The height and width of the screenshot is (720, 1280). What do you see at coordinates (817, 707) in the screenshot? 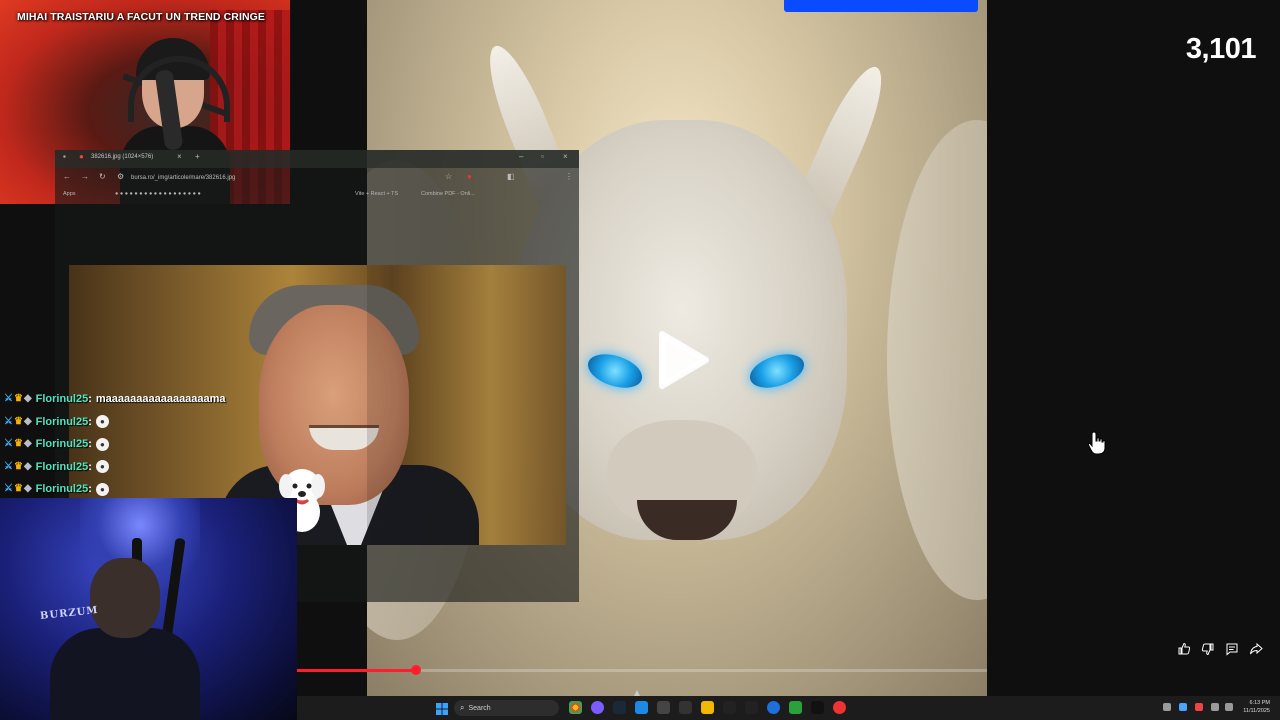
I see `app-black-icon` at bounding box center [817, 707].